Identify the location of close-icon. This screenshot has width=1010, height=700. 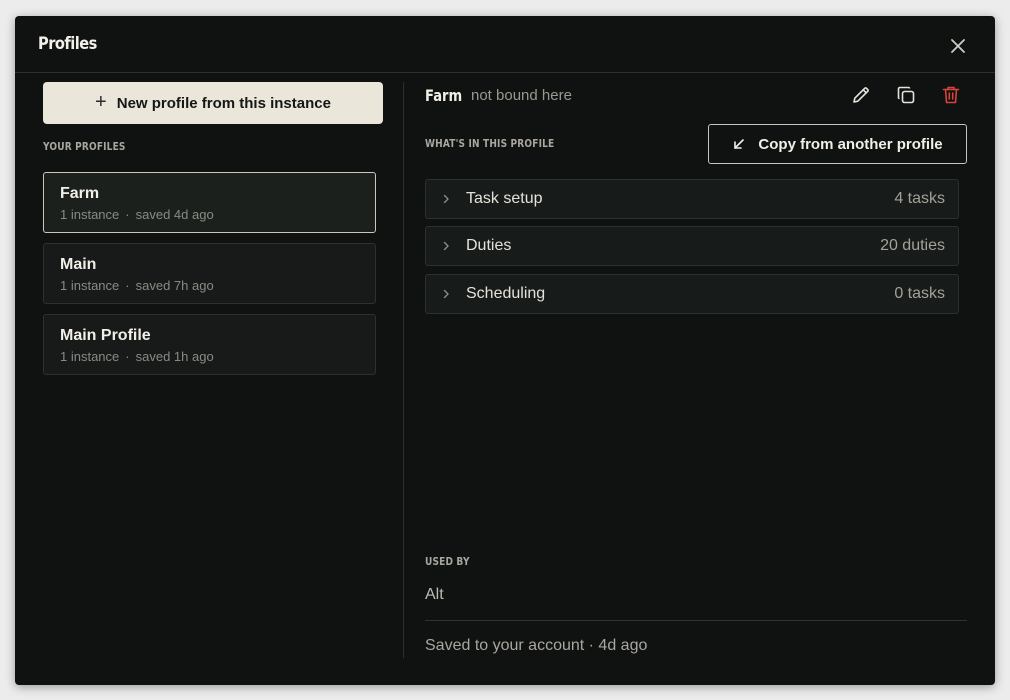
(958, 46).